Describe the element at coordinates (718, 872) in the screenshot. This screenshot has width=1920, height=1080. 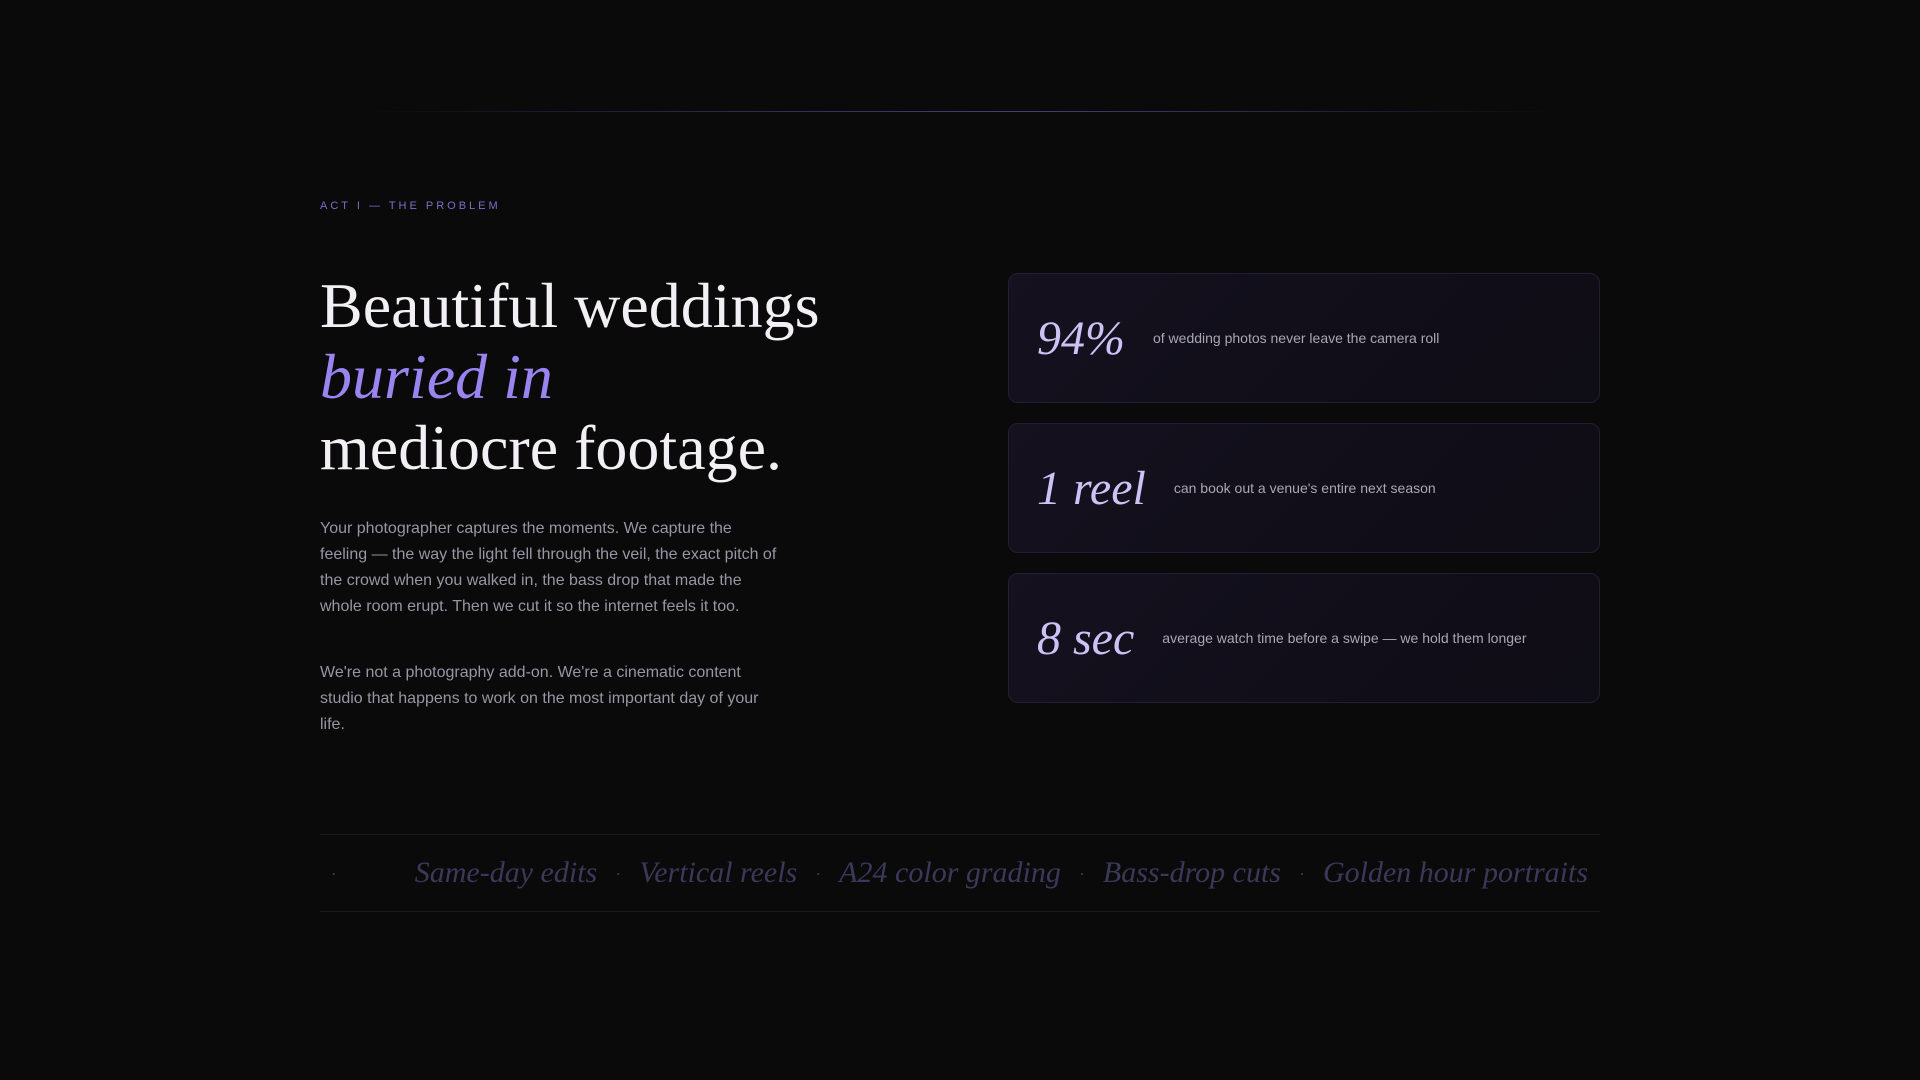
I see `marquee-item: Vertical reels` at that location.